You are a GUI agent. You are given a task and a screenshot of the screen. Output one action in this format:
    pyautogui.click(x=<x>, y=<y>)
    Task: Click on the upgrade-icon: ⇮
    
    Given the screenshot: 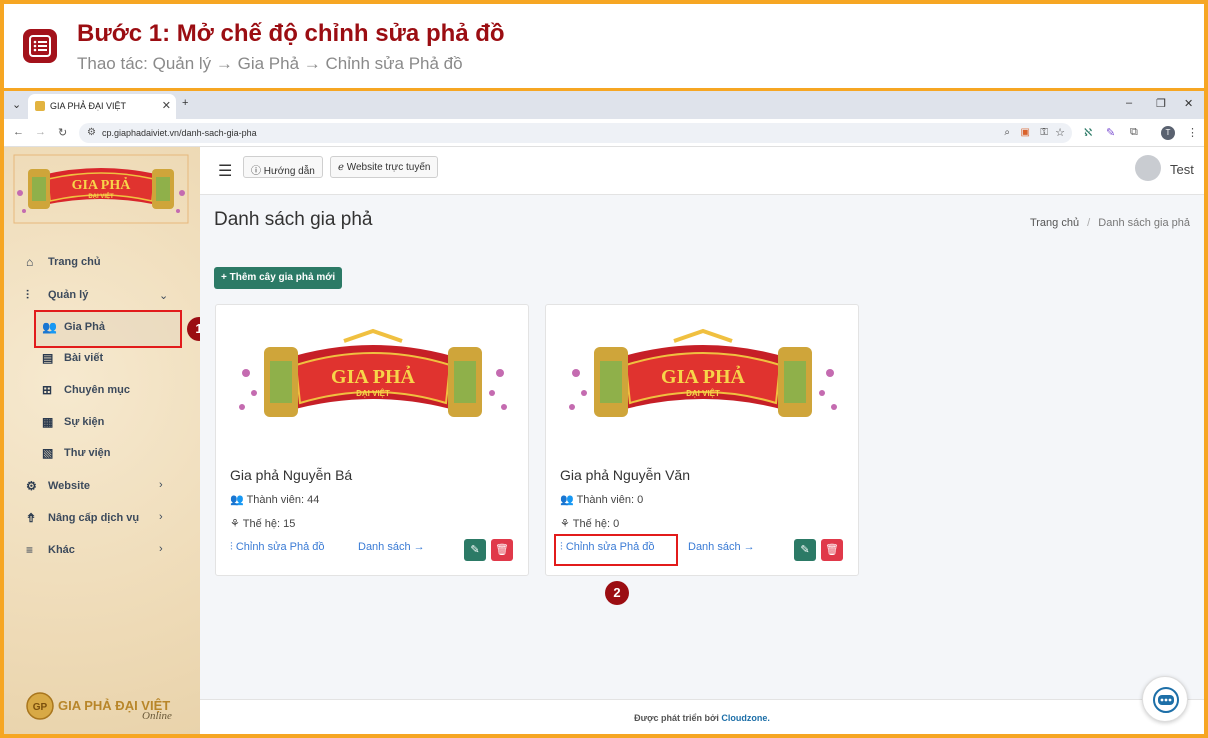 What is the action you would take?
    pyautogui.click(x=31, y=518)
    